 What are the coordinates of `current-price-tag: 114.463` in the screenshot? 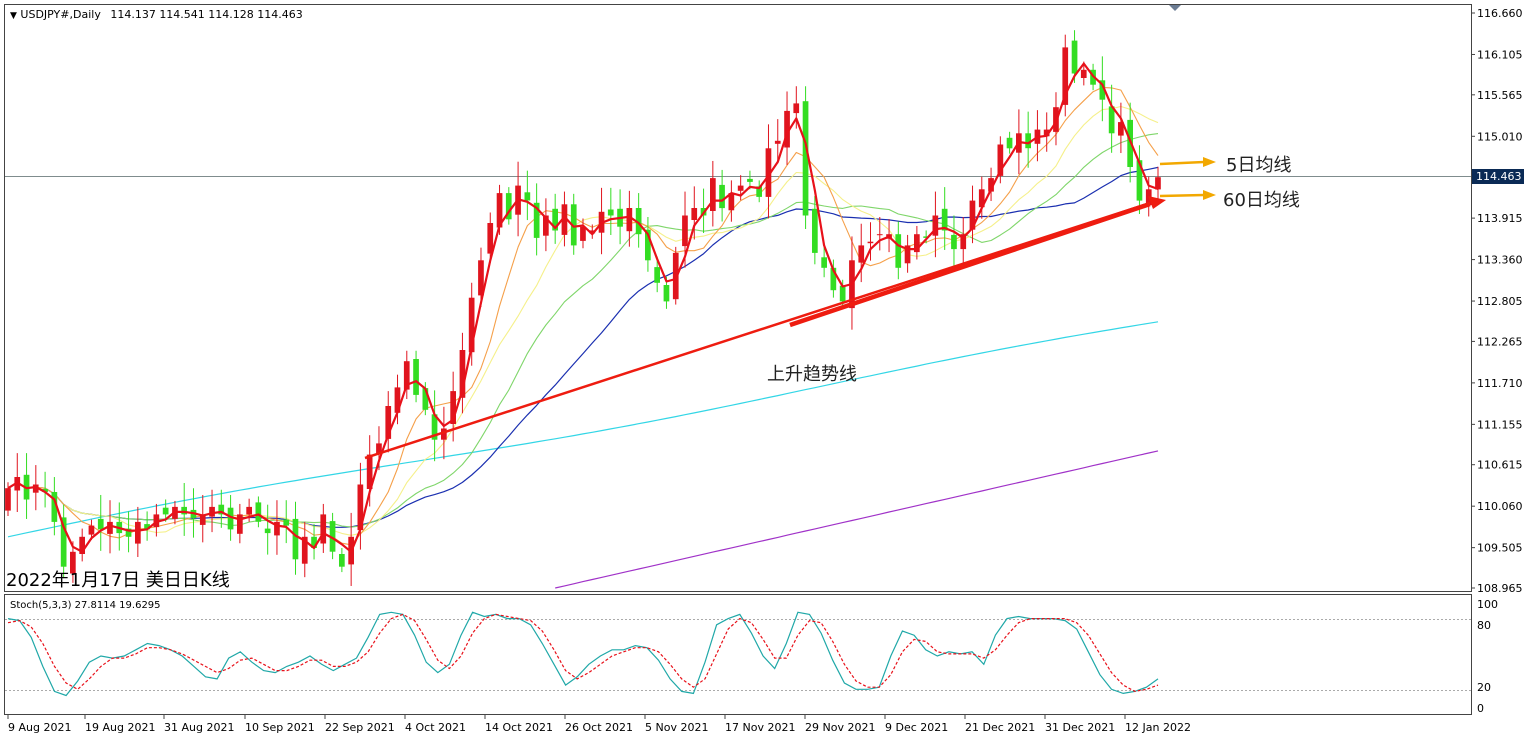 It's located at (1498, 176).